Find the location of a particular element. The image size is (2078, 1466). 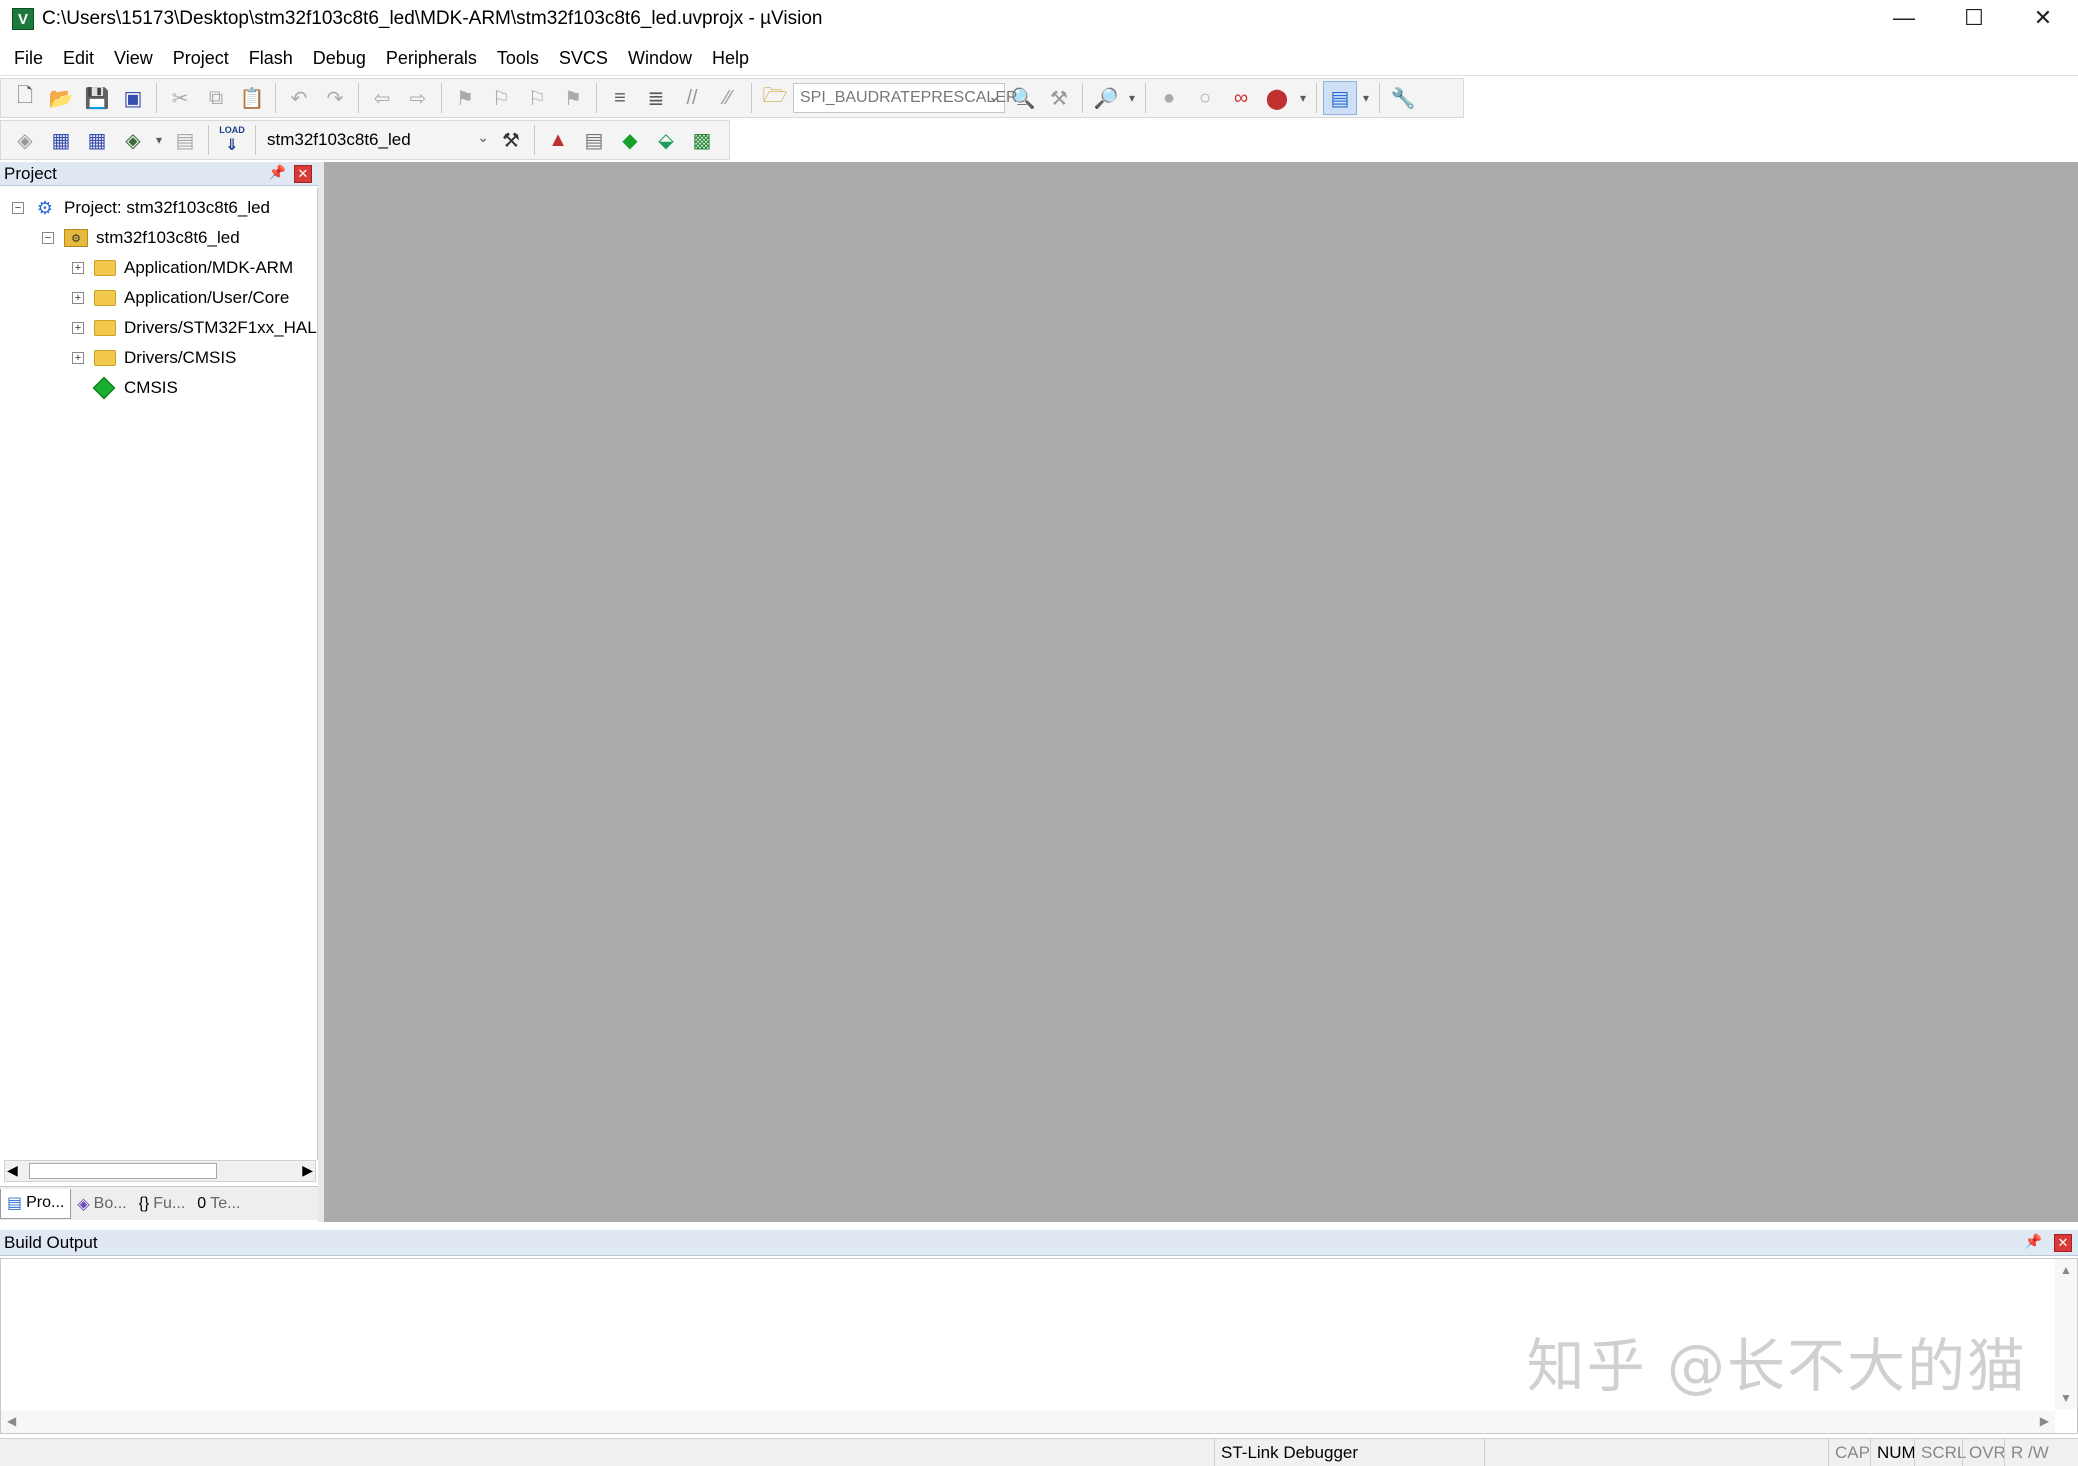

breakpoint-disable-icon: ○ is located at coordinates (1205, 98).